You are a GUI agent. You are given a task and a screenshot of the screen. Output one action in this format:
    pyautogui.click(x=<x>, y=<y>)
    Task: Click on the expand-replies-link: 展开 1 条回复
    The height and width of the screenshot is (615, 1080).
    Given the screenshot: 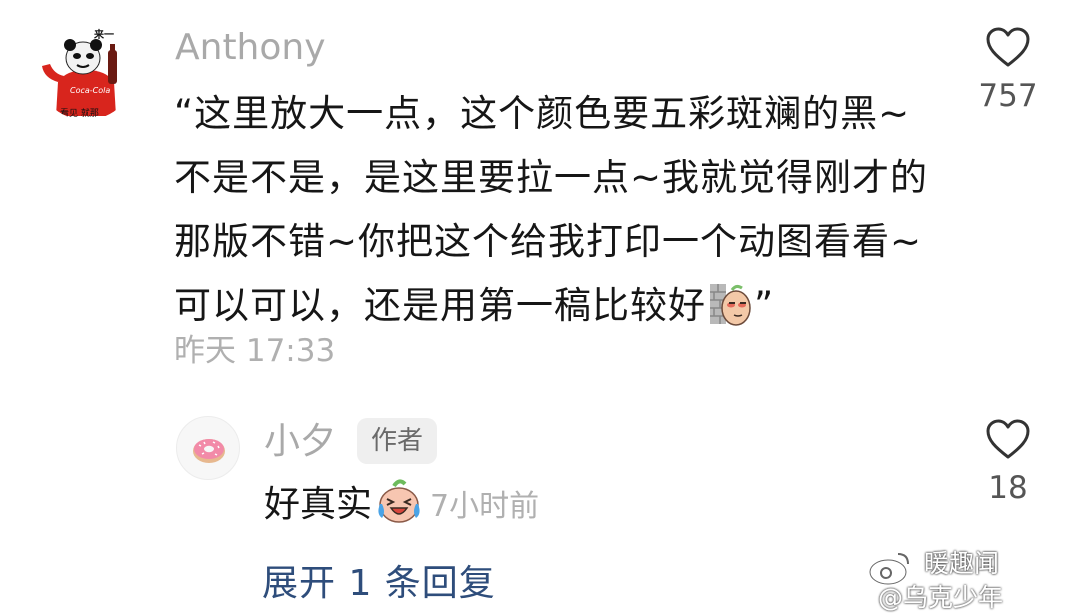 What is the action you would take?
    pyautogui.click(x=379, y=584)
    